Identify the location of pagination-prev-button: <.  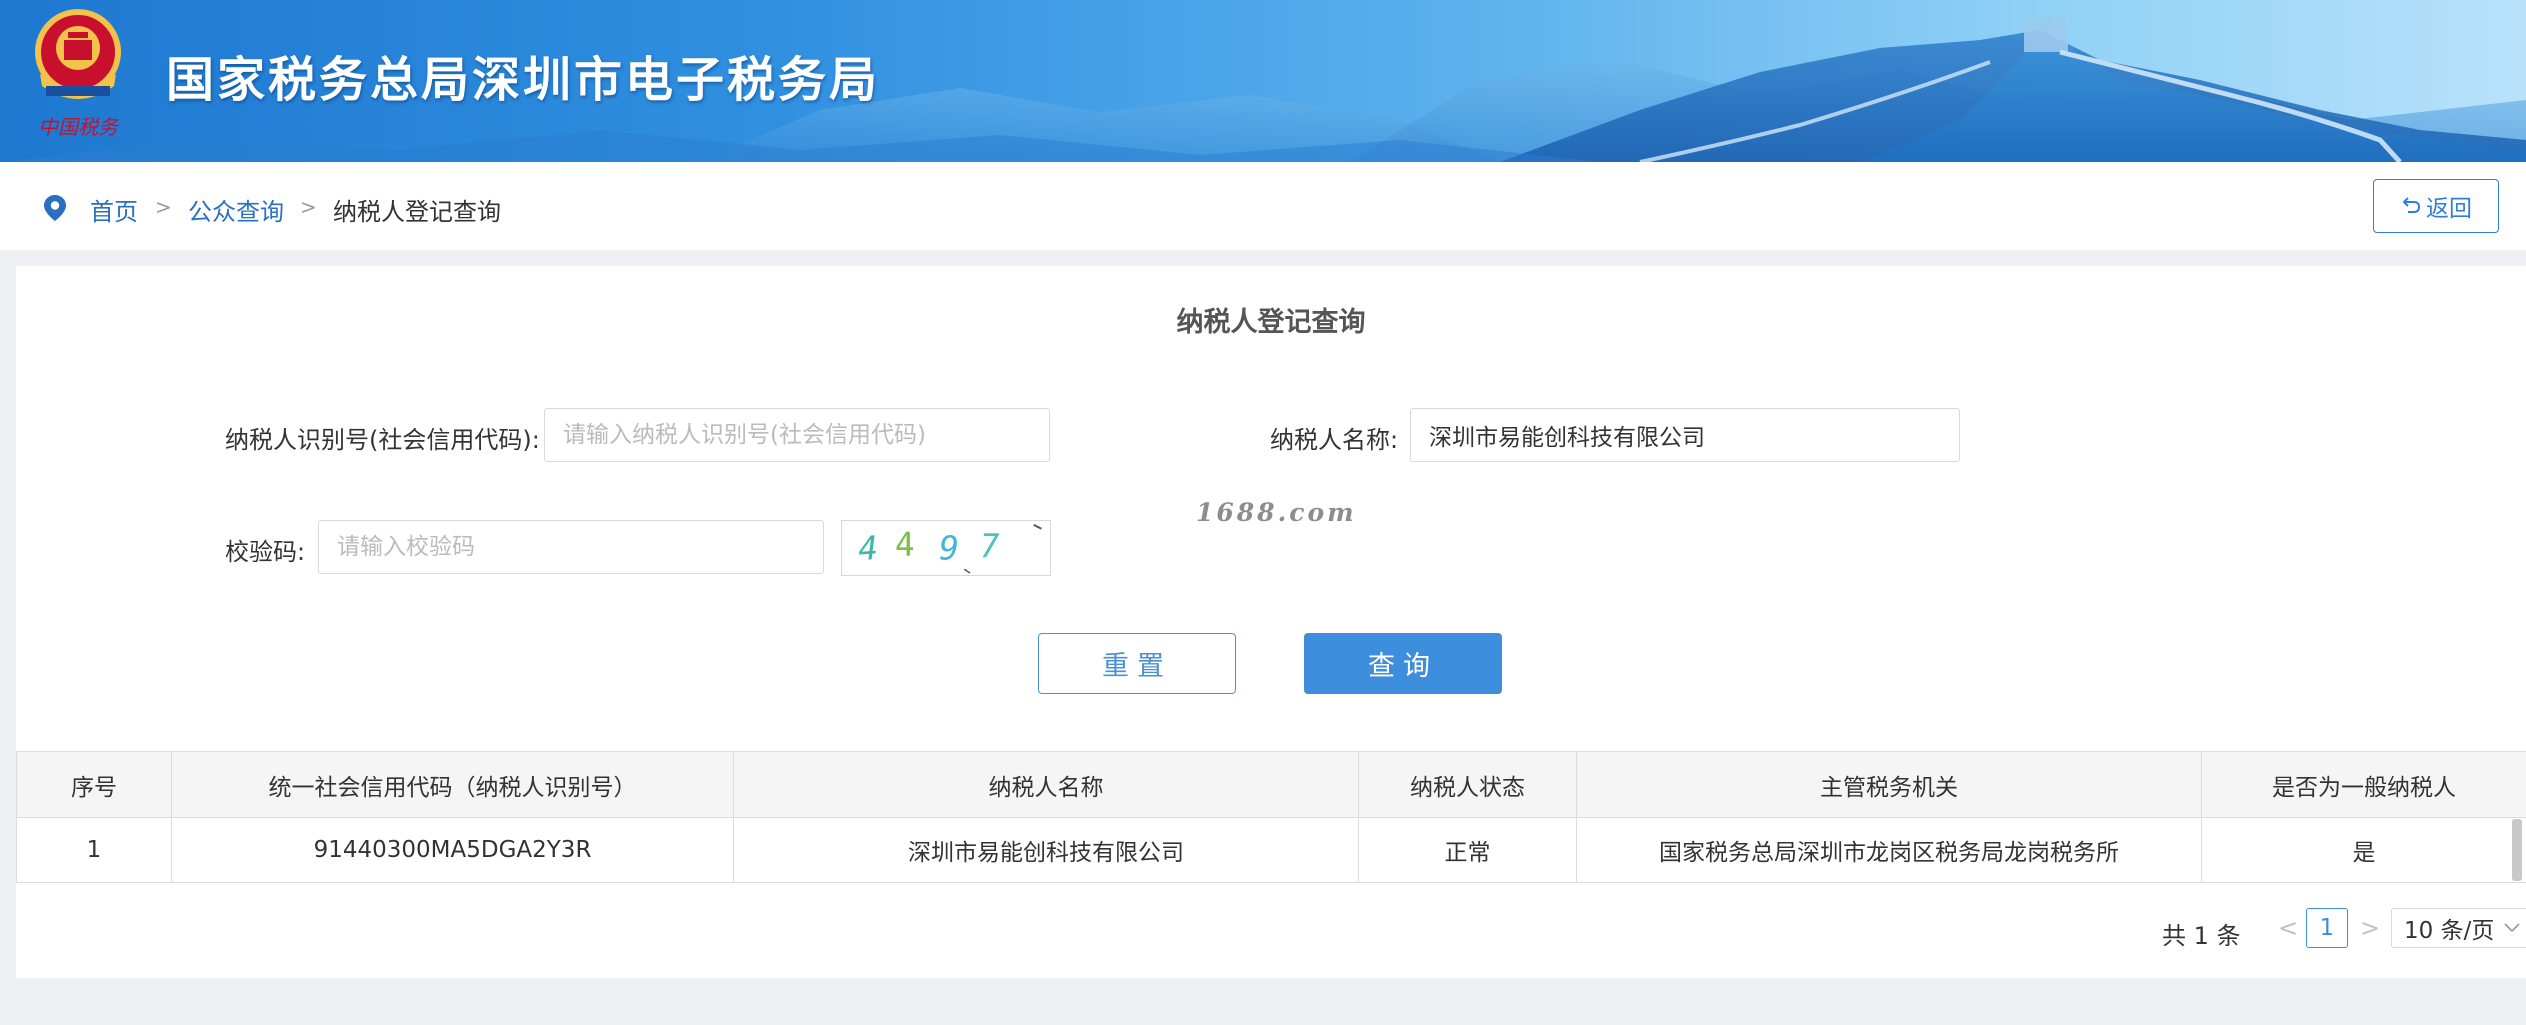
(2288, 928).